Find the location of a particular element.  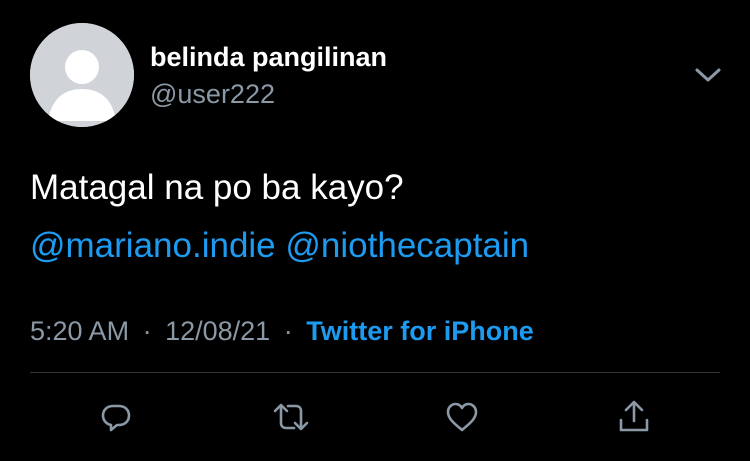

tweet-date: 12/08/21 is located at coordinates (218, 331).